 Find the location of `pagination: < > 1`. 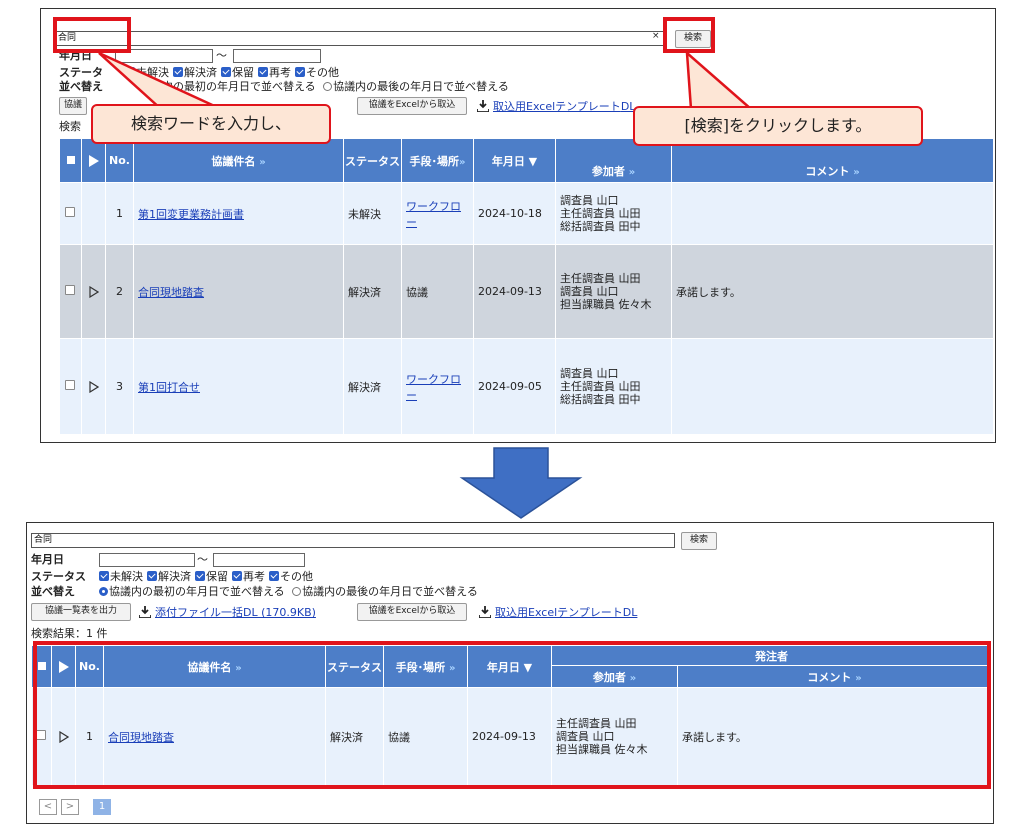

pagination: < > 1 is located at coordinates (75, 807).